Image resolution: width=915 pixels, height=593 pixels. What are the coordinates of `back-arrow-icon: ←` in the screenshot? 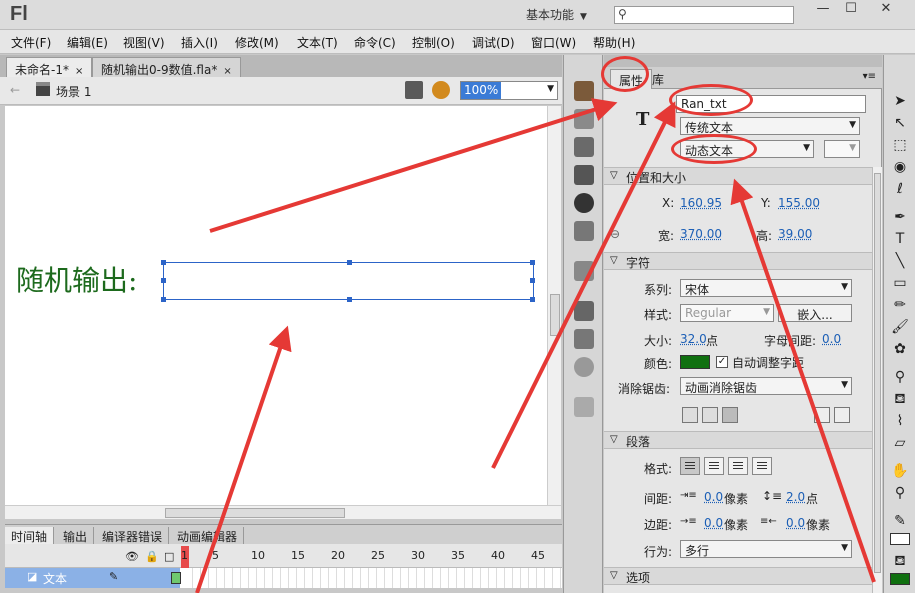 It's located at (15, 90).